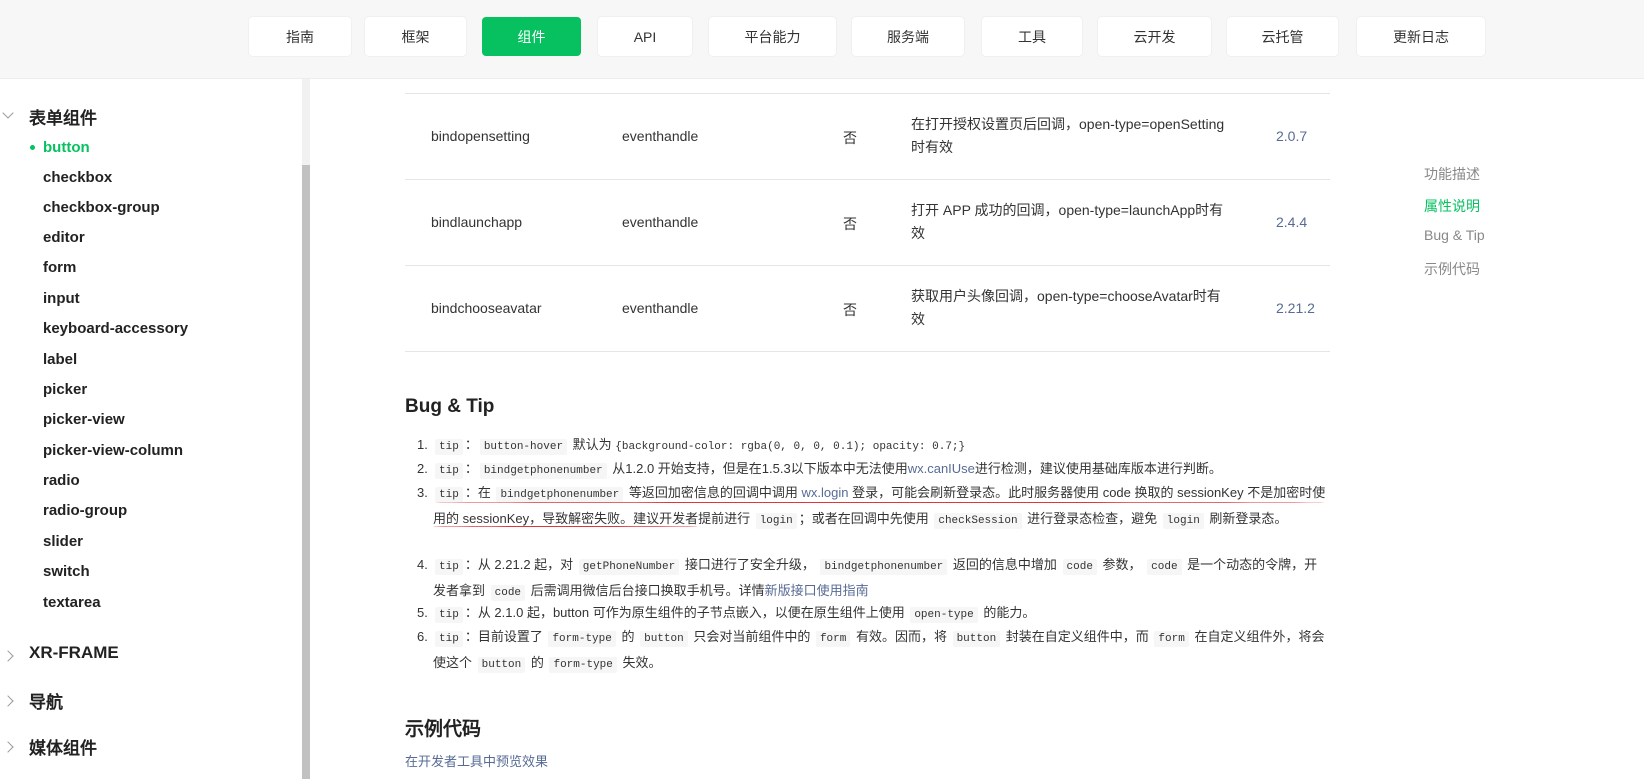 The height and width of the screenshot is (779, 1644). Describe the element at coordinates (825, 492) in the screenshot. I see `link-wx-login: wx.login` at that location.